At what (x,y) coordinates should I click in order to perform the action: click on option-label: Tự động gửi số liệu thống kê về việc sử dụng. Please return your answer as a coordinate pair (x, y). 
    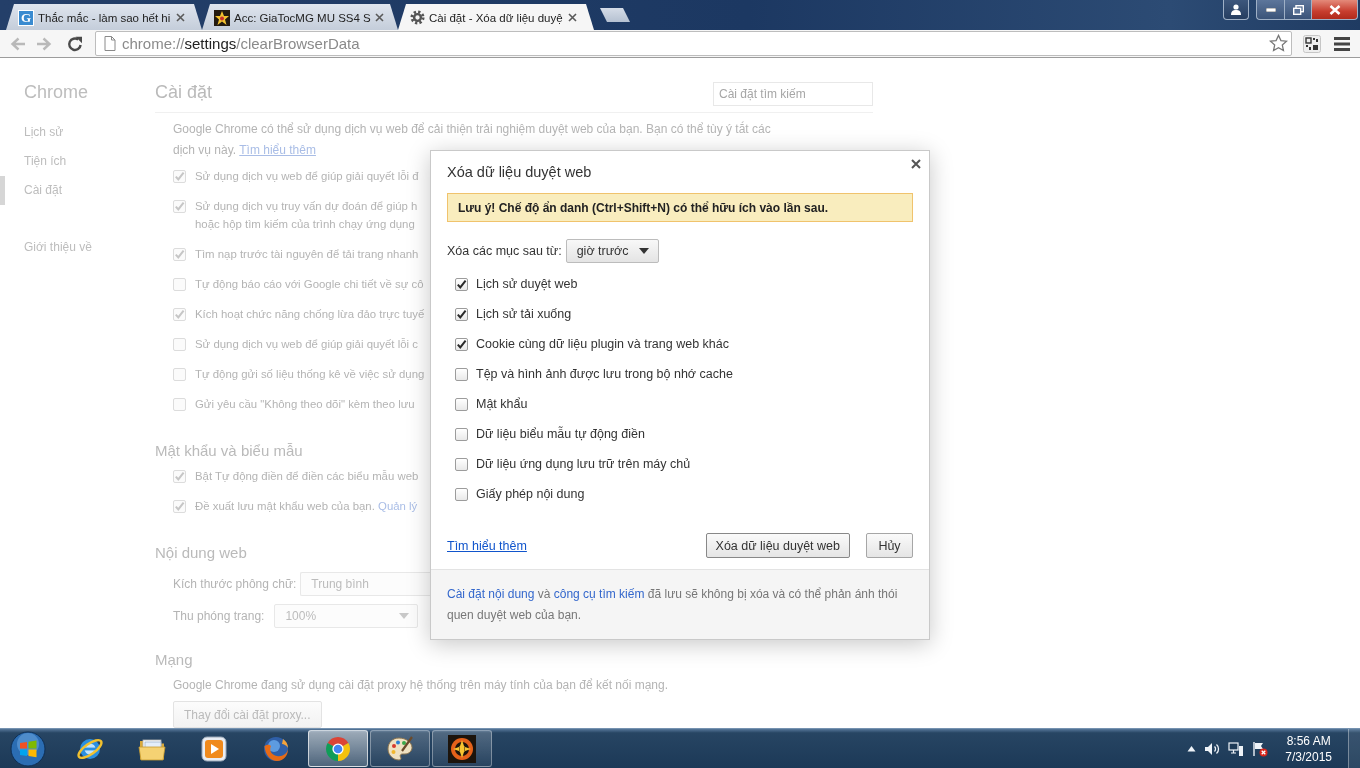
    Looking at the image, I should click on (310, 374).